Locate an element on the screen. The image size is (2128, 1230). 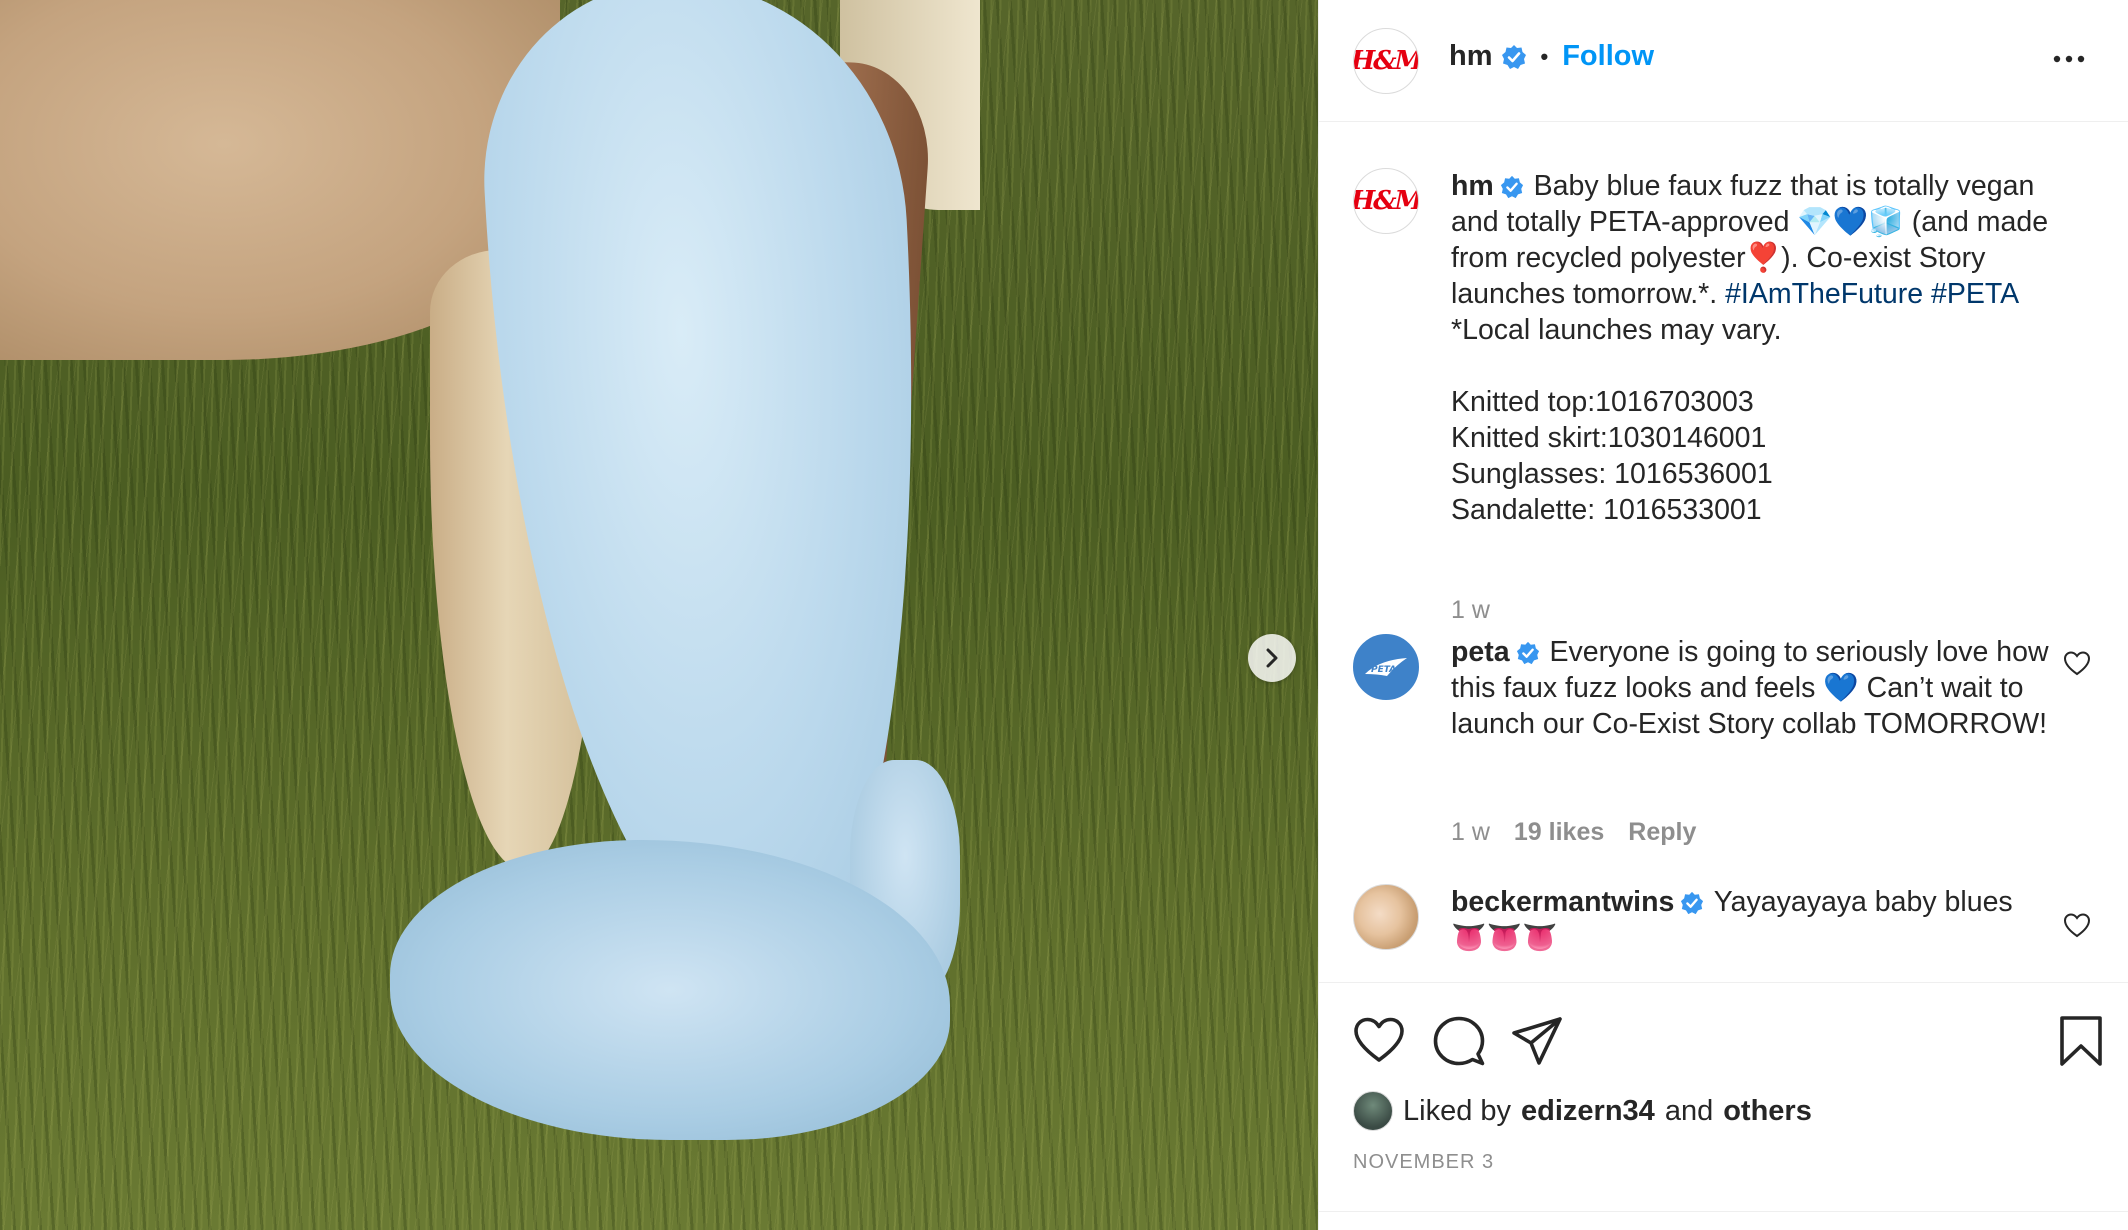
peta-logo-icon: PETA is located at coordinates (1386, 667).